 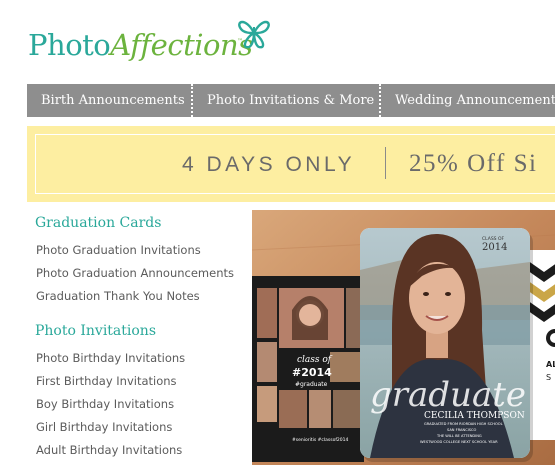 I want to click on chevron-card-text2: S, so click(x=548, y=377).